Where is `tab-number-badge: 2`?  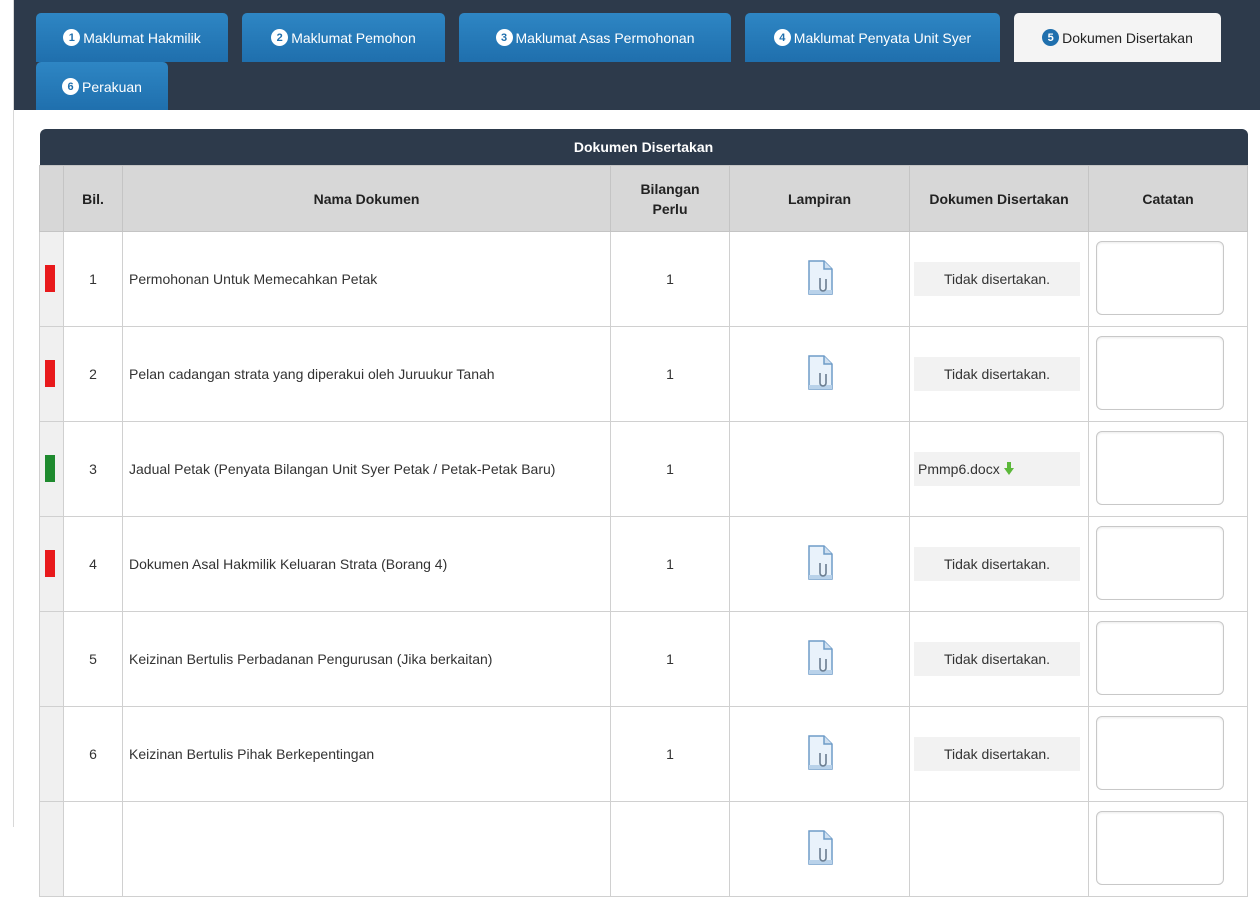 tab-number-badge: 2 is located at coordinates (280, 37).